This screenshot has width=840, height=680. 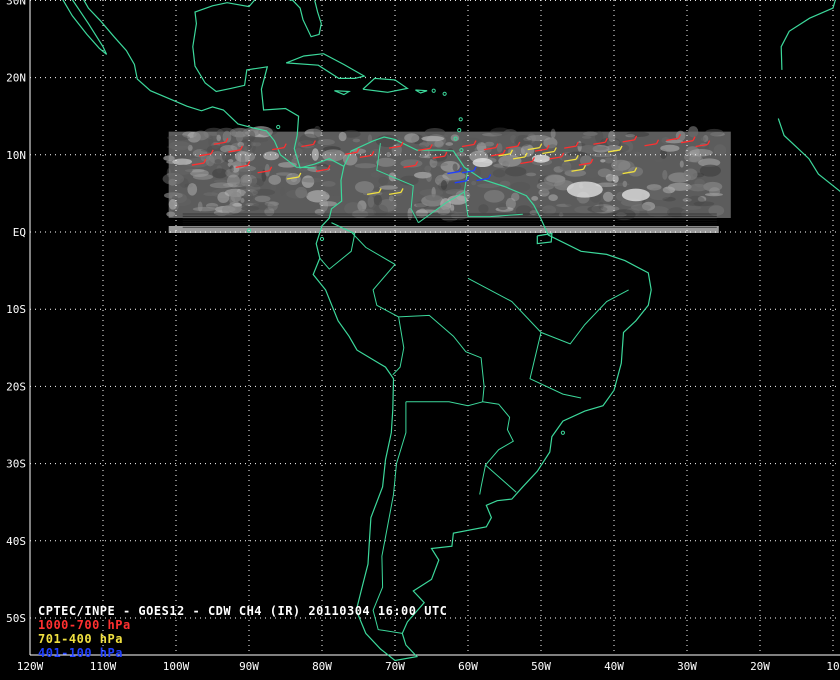 I want to click on africa-coast, so click(x=808, y=35).